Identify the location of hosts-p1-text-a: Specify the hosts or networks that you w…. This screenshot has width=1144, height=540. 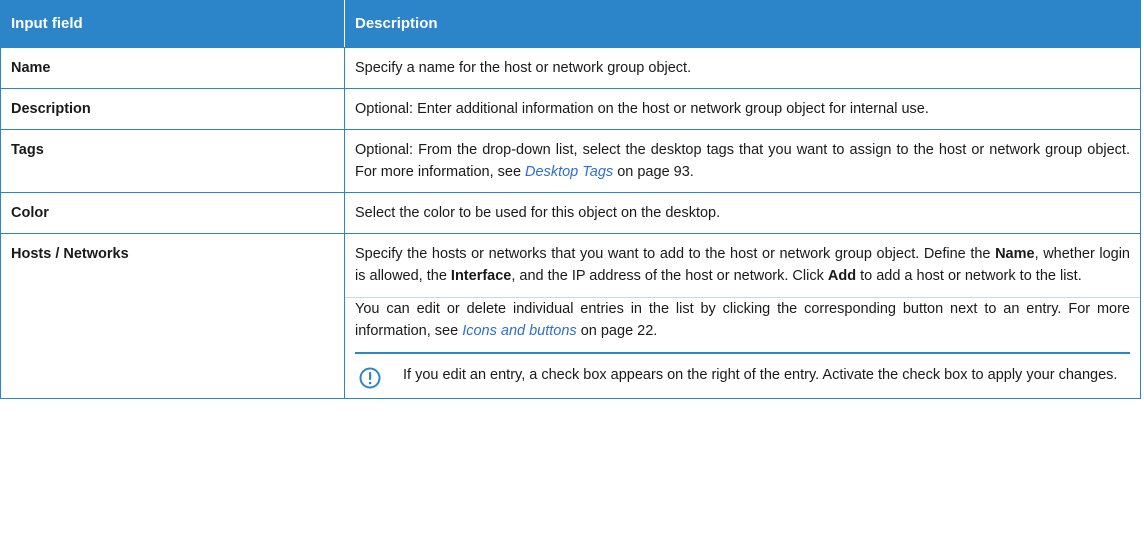
(675, 254).